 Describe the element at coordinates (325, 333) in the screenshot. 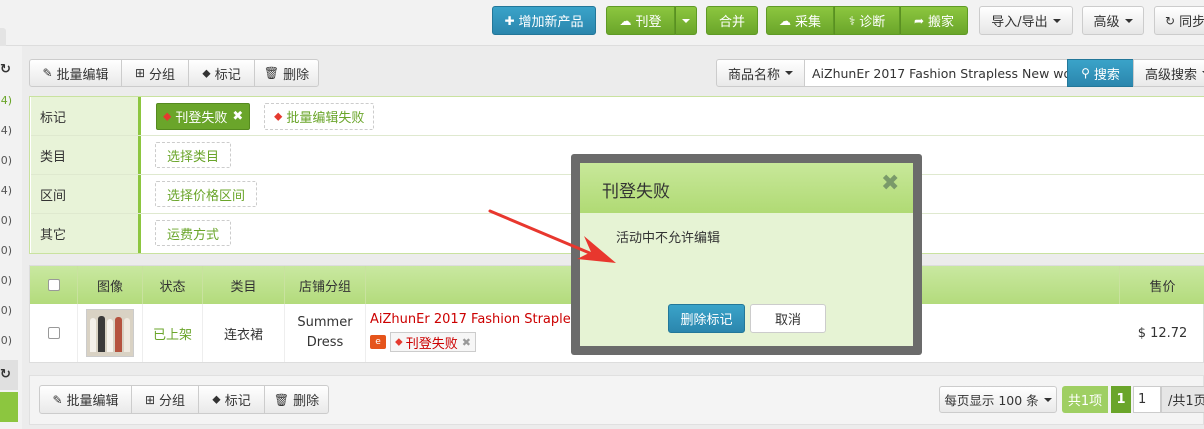

I see `row-store-group: Summer Dress` at that location.